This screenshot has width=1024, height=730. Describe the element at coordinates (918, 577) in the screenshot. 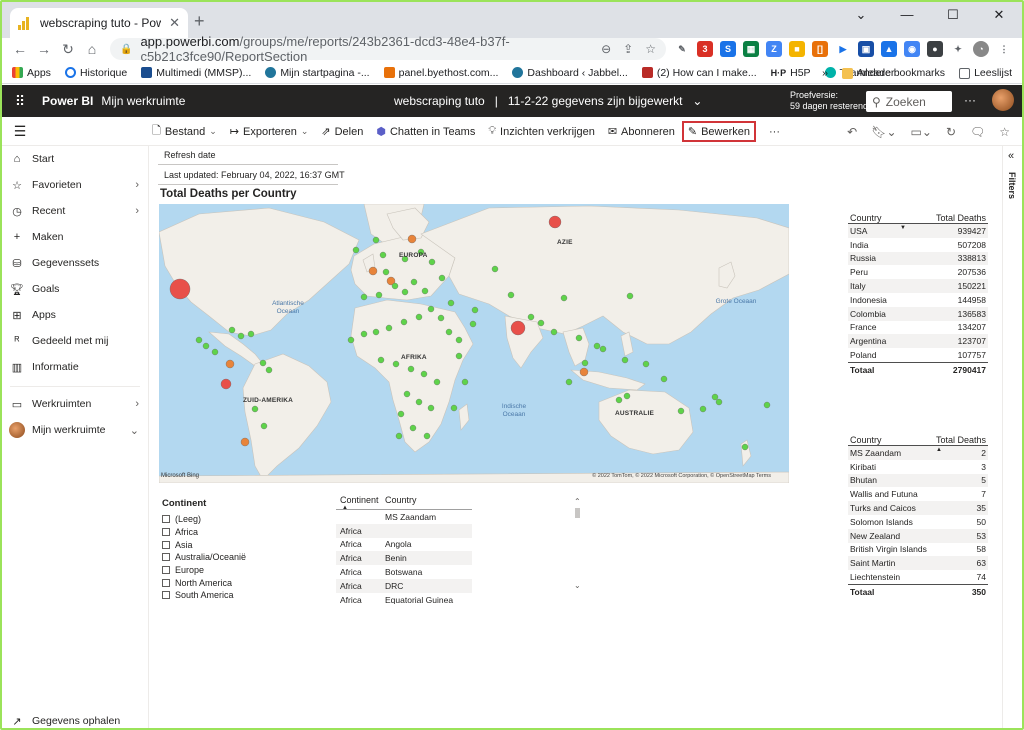

I see `table-row: Liechtenstein 74` at that location.